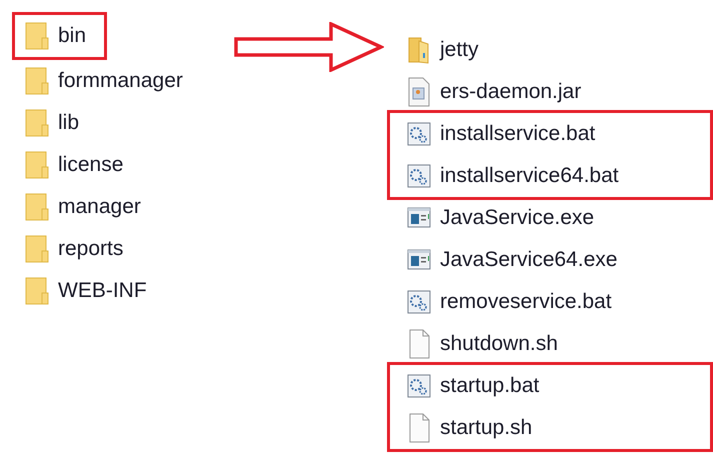 The image size is (713, 456). What do you see at coordinates (459, 50) in the screenshot?
I see `file-name: jetty` at bounding box center [459, 50].